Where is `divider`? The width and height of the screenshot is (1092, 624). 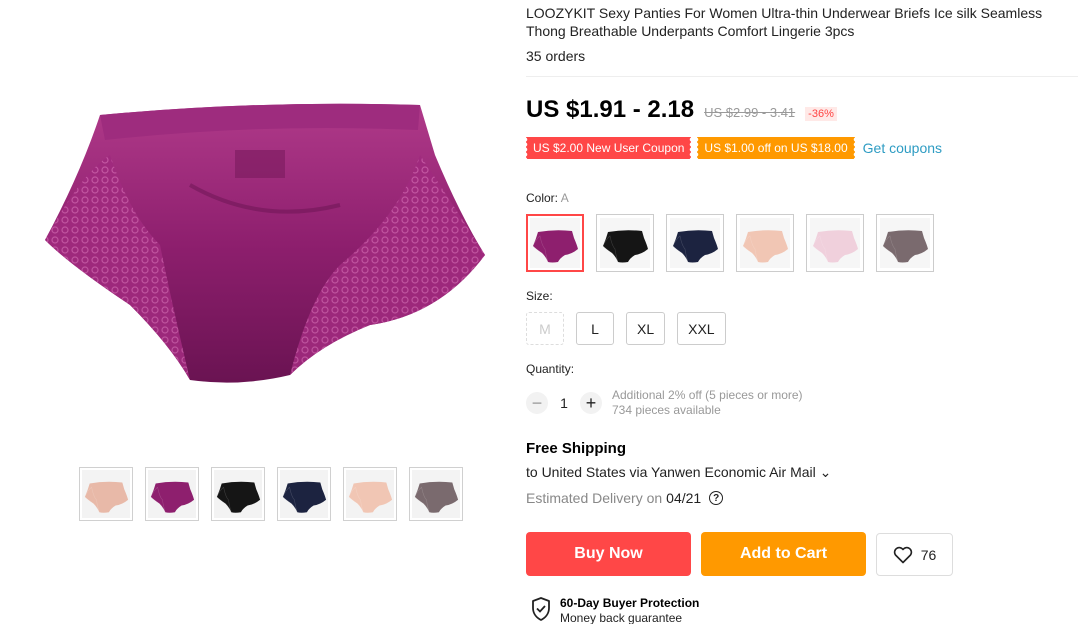
divider is located at coordinates (802, 76).